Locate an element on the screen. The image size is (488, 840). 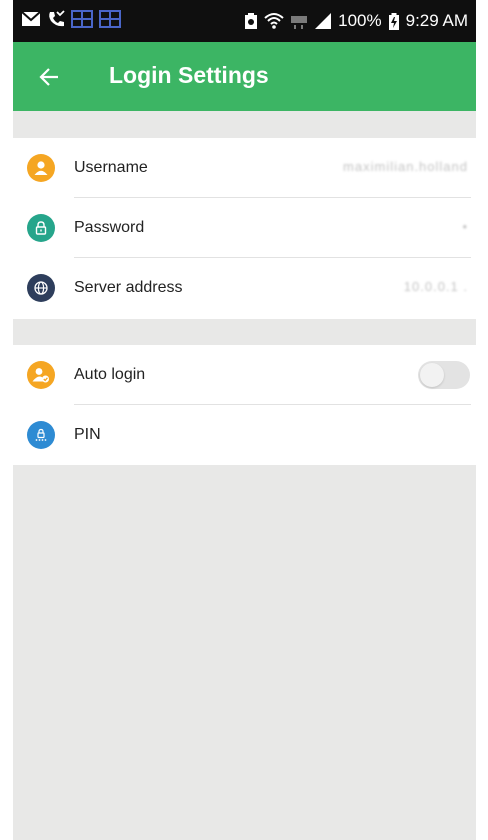
missed-call-icon is located at coordinates (57, 18).